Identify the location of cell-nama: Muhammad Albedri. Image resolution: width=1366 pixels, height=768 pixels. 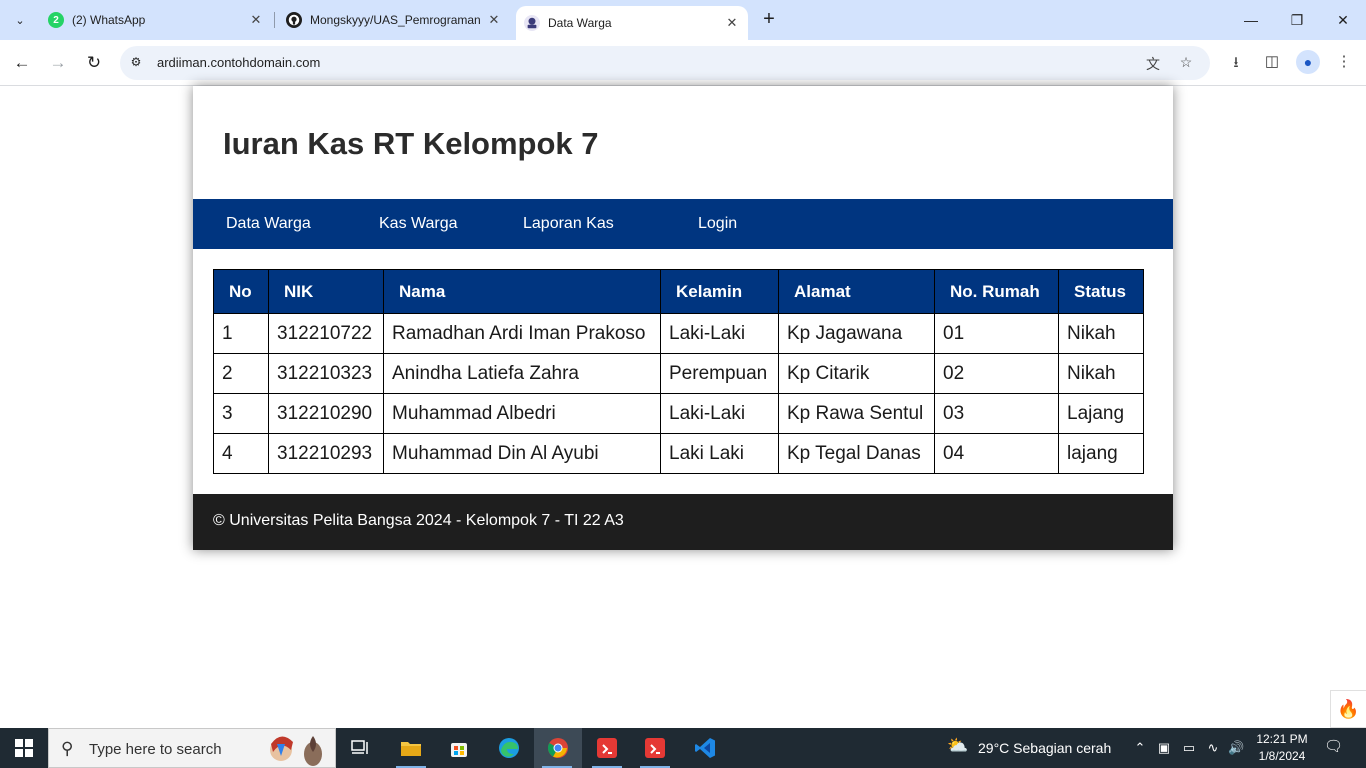
(522, 413).